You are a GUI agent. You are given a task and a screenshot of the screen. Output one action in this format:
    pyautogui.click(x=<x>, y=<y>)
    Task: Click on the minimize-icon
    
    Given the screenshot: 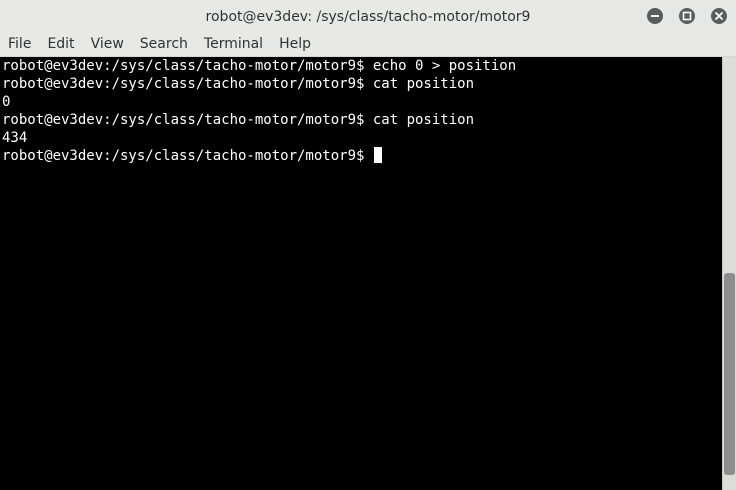 What is the action you would take?
    pyautogui.click(x=655, y=16)
    